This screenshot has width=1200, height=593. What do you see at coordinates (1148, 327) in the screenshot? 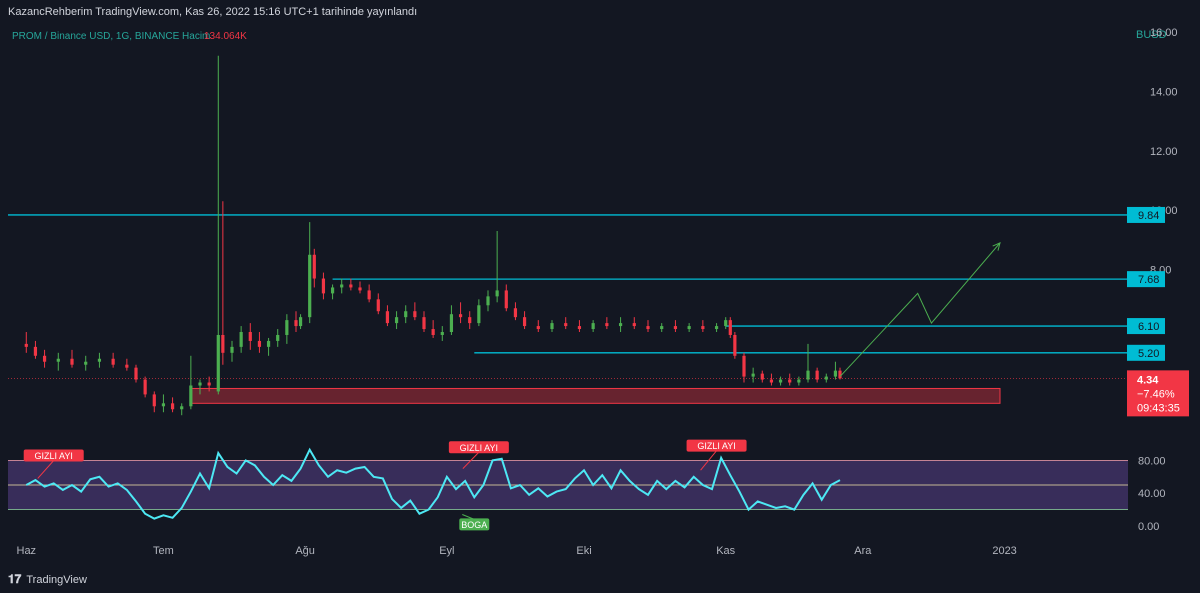
I see `level-price-label: 6.10` at bounding box center [1148, 327].